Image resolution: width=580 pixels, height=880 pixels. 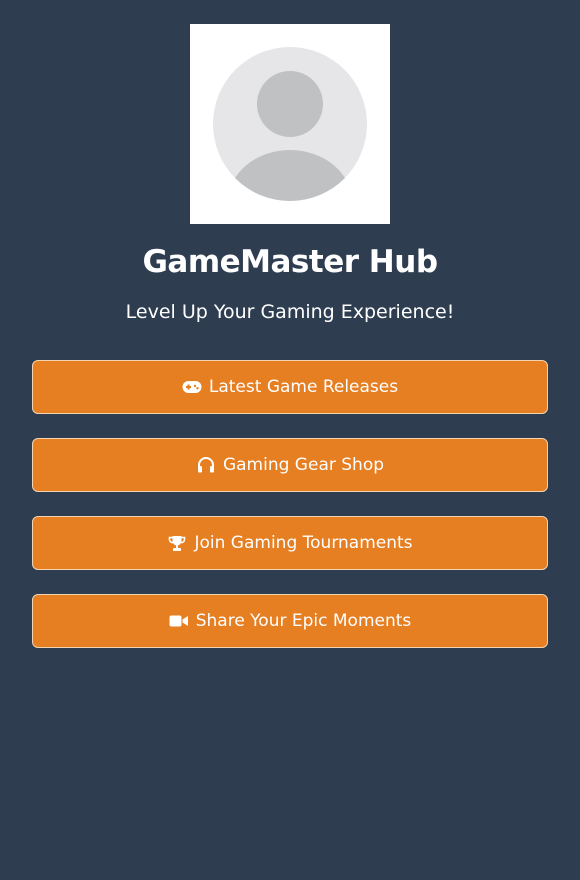 I want to click on link-button-gaming-gear-shop: Gaming Gear Shop, so click(x=290, y=465).